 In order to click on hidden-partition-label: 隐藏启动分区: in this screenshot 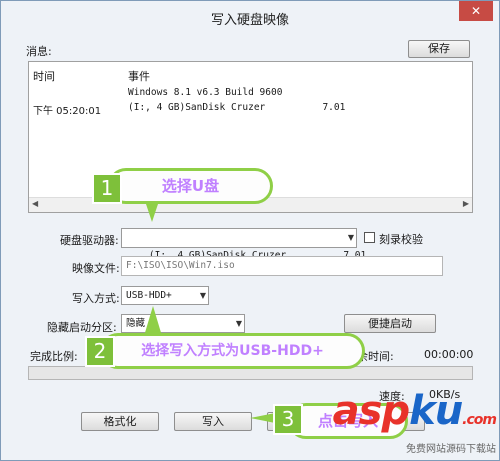, I will do `click(82, 327)`.